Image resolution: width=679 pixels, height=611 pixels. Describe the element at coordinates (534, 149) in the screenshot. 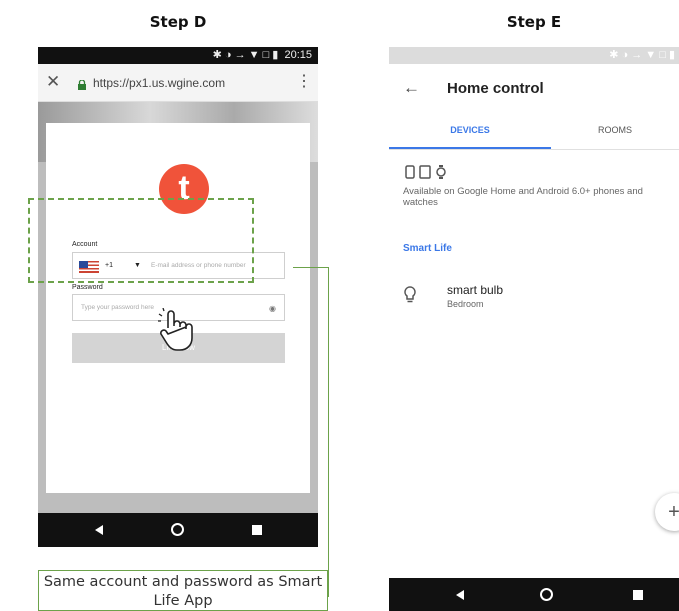

I see `tab-divider` at that location.